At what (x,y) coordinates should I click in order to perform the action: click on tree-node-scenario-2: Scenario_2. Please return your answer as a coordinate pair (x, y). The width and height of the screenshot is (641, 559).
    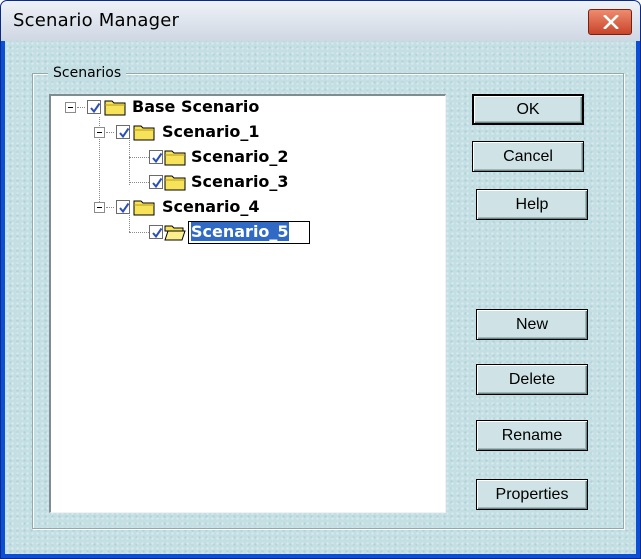
    Looking at the image, I should click on (240, 157).